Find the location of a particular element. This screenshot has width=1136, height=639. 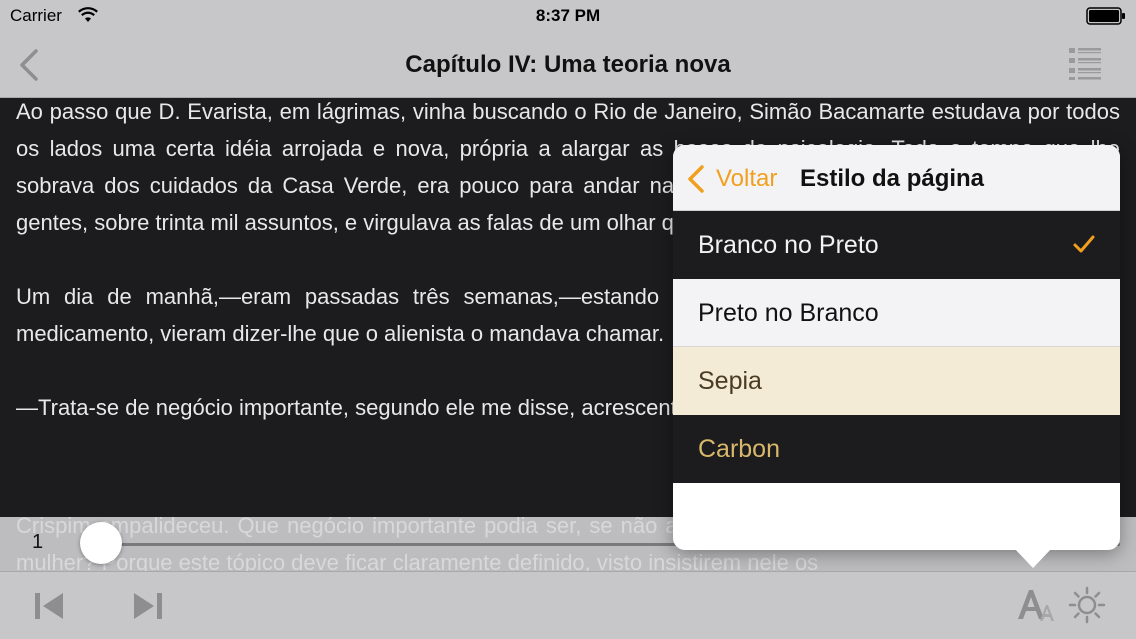

checkmark-icon is located at coordinates (1084, 244).